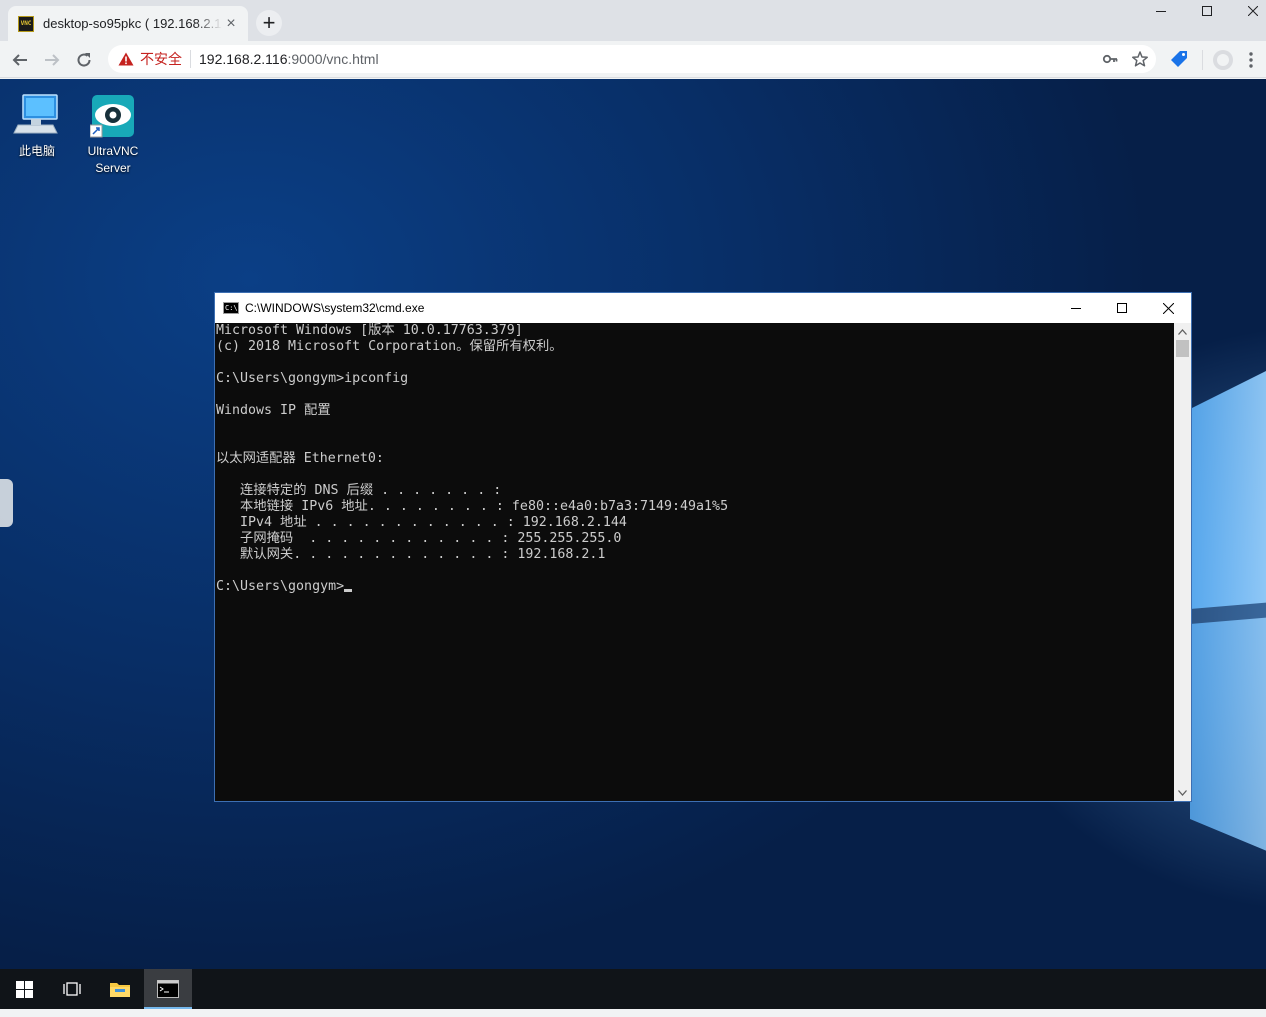 The image size is (1266, 1017). Describe the element at coordinates (112, 116) in the screenshot. I see `ultravnc-icon` at that location.